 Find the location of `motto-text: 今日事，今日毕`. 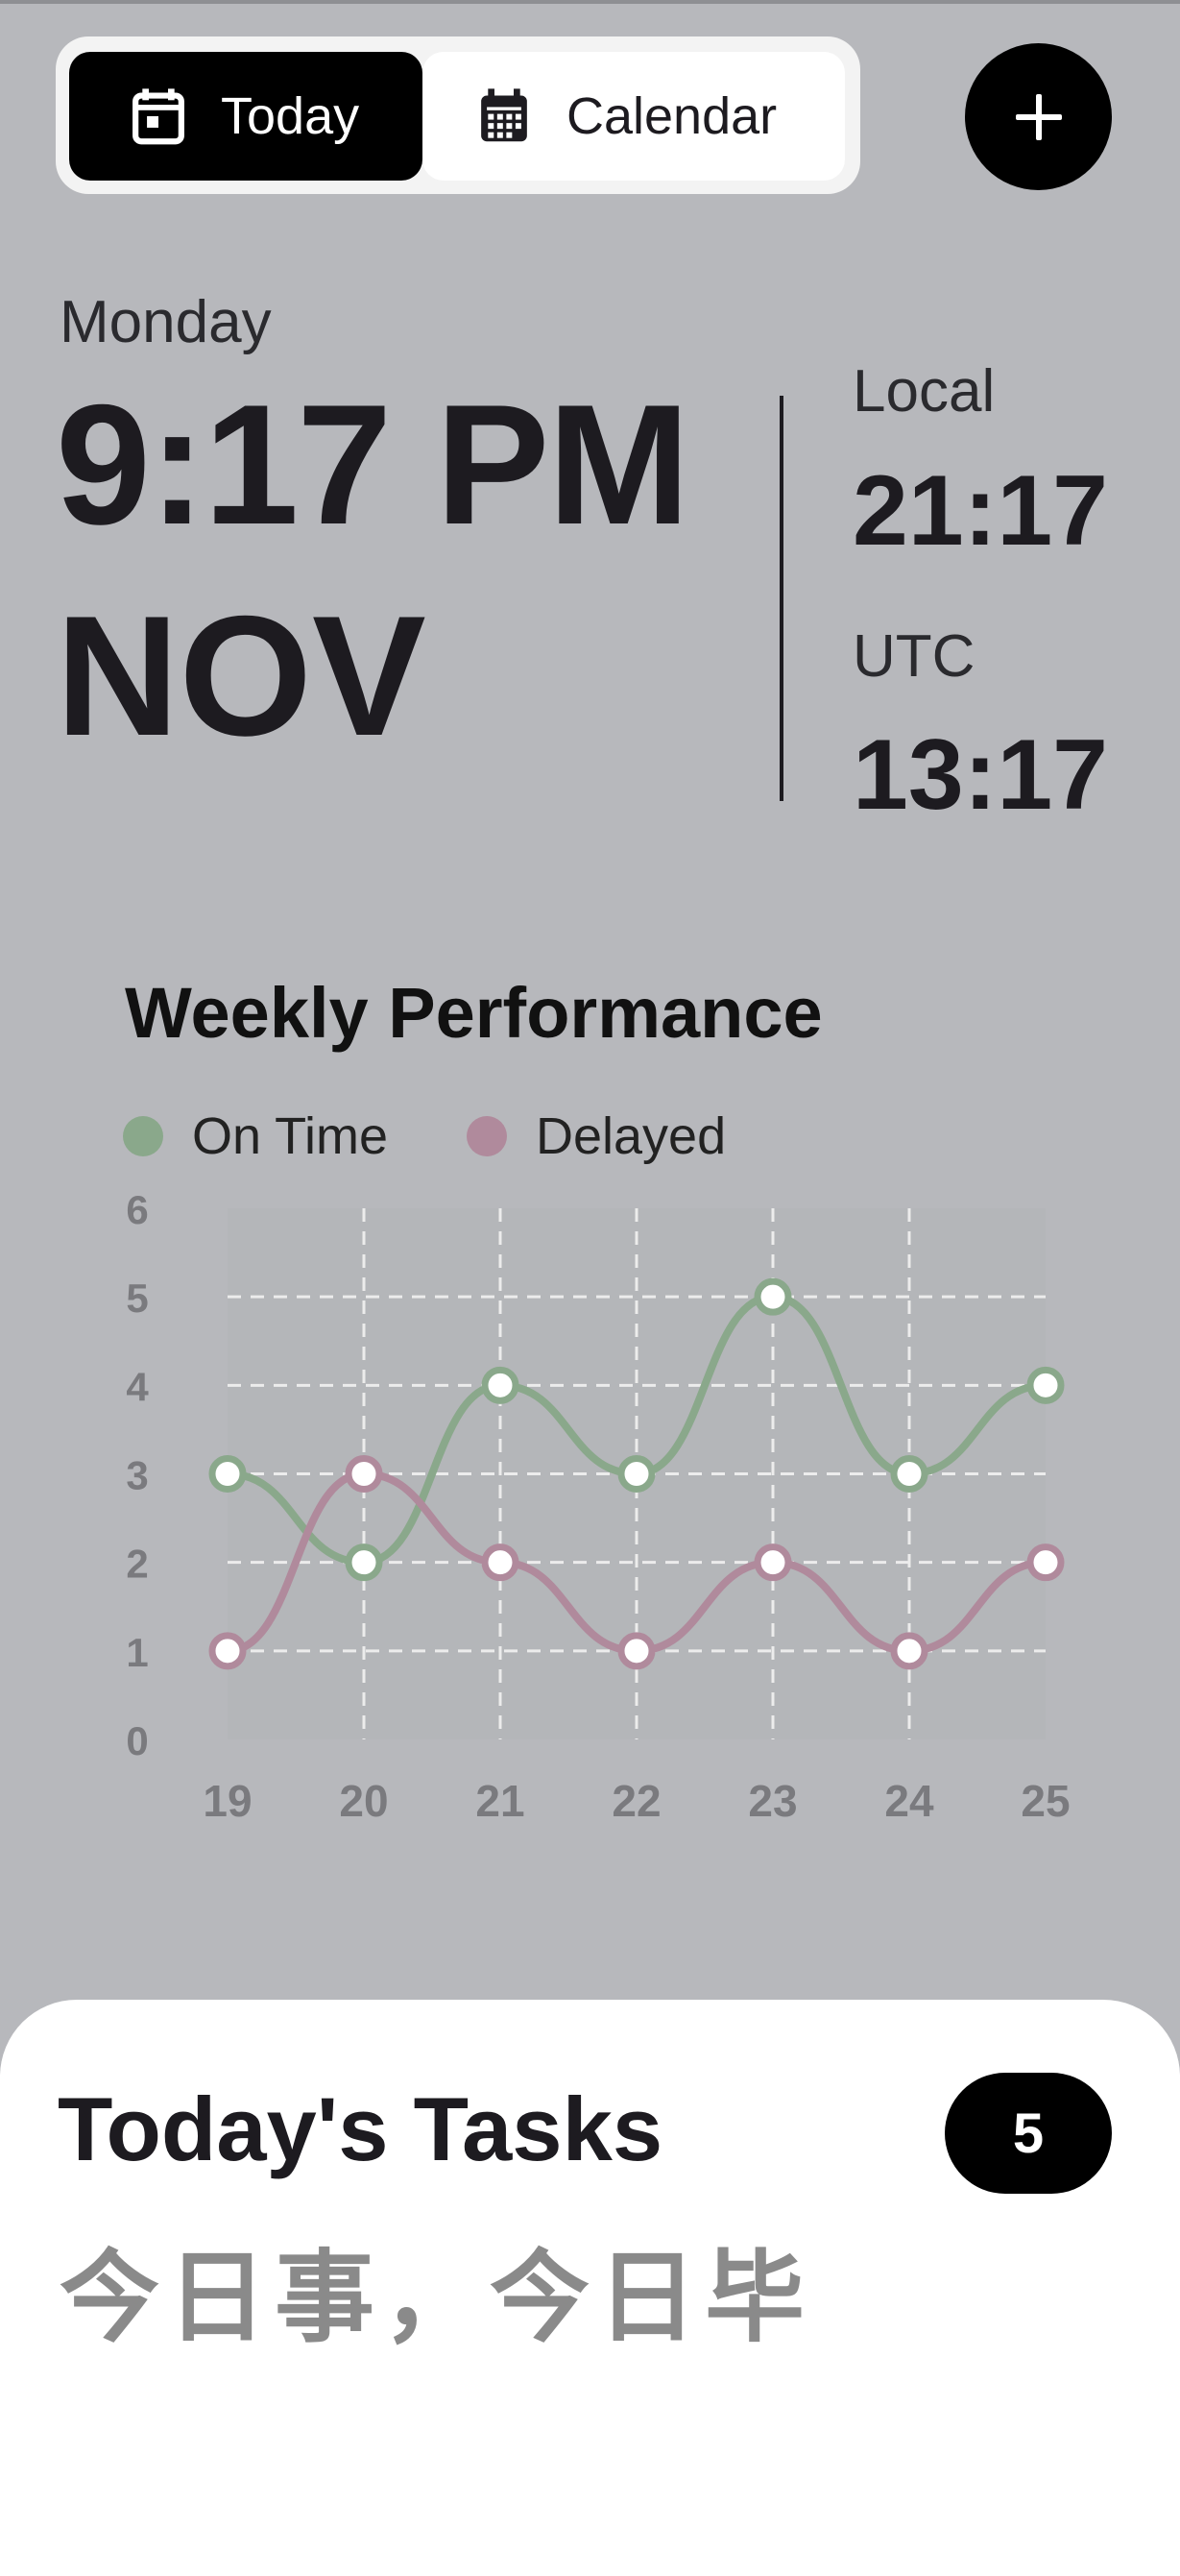

motto-text: 今日事，今日毕 is located at coordinates (437, 2297).